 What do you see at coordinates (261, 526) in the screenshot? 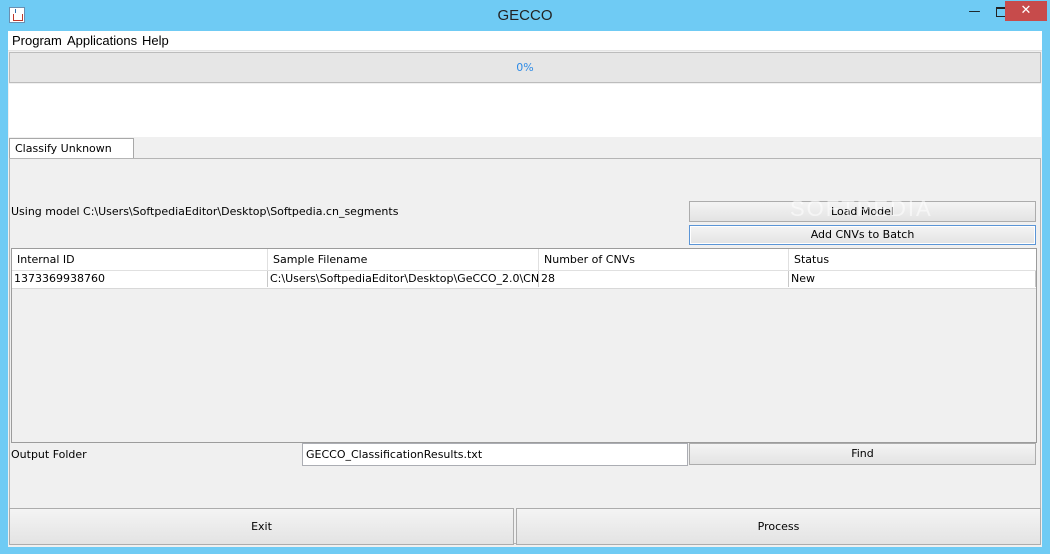
I see `exit-button: Exit` at bounding box center [261, 526].